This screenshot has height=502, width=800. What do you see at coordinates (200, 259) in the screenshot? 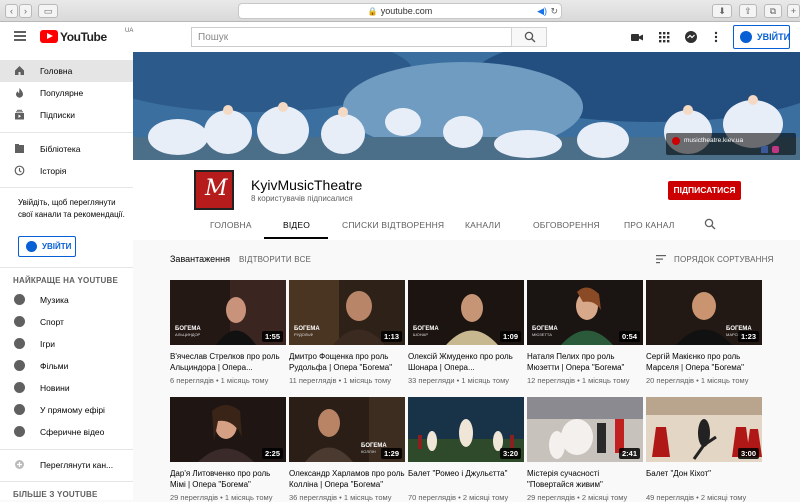
I see `uploads-heading: Завантаження` at bounding box center [200, 259].